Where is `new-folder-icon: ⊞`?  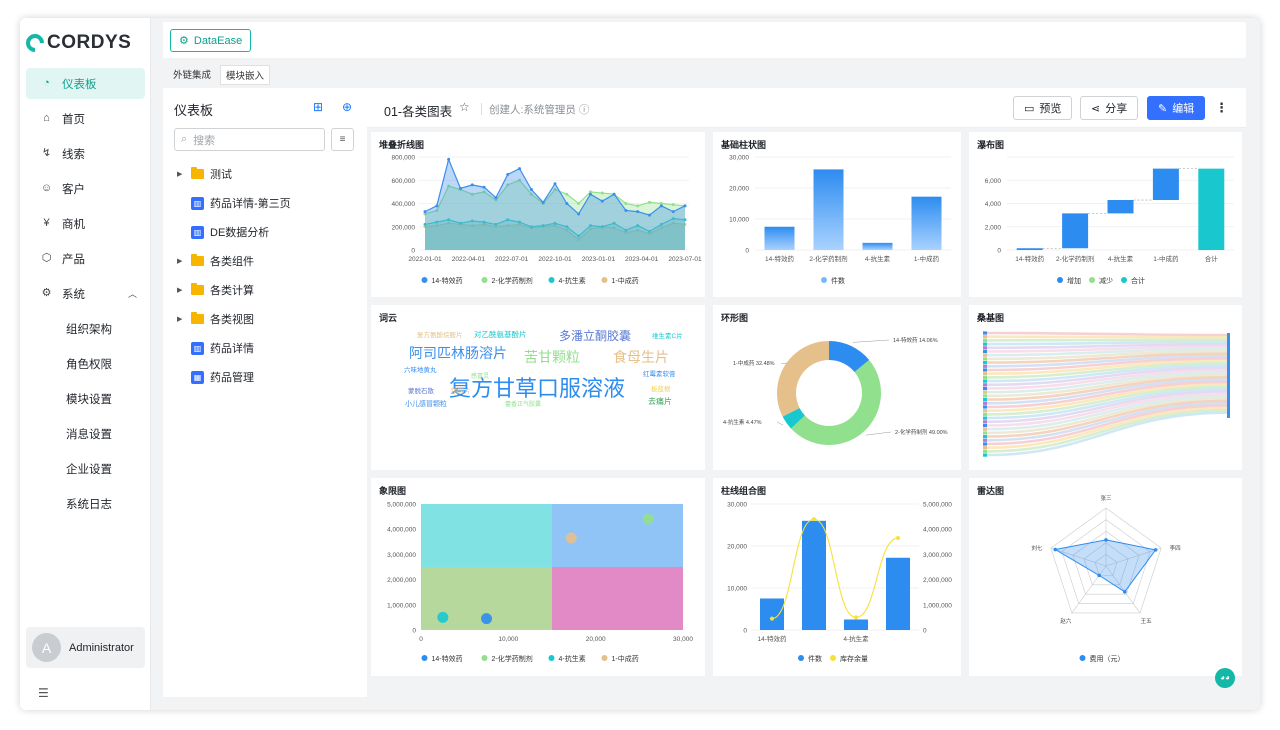 new-folder-icon: ⊞ is located at coordinates (318, 107).